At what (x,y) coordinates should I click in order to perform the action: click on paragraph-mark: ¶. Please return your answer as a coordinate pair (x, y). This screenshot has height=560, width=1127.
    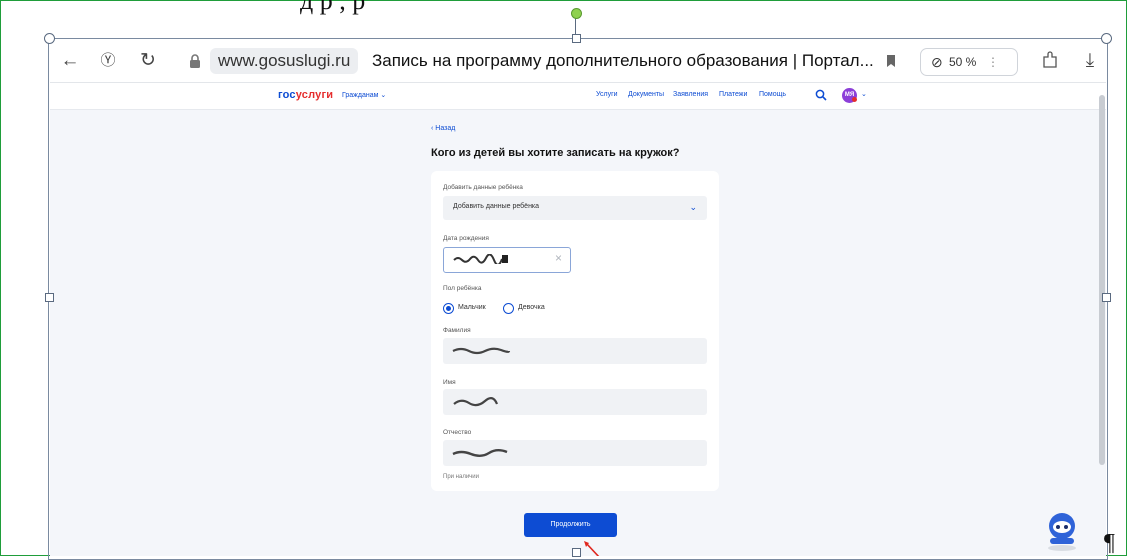
    Looking at the image, I should click on (1109, 543).